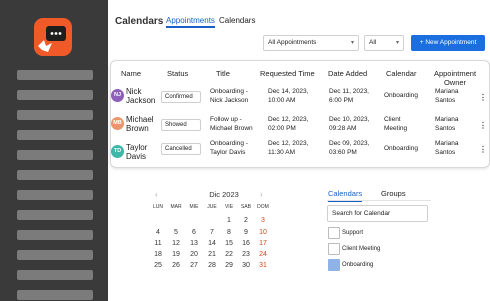 The width and height of the screenshot is (490, 301). What do you see at coordinates (53, 37) in the screenshot?
I see `app-logo` at bounding box center [53, 37].